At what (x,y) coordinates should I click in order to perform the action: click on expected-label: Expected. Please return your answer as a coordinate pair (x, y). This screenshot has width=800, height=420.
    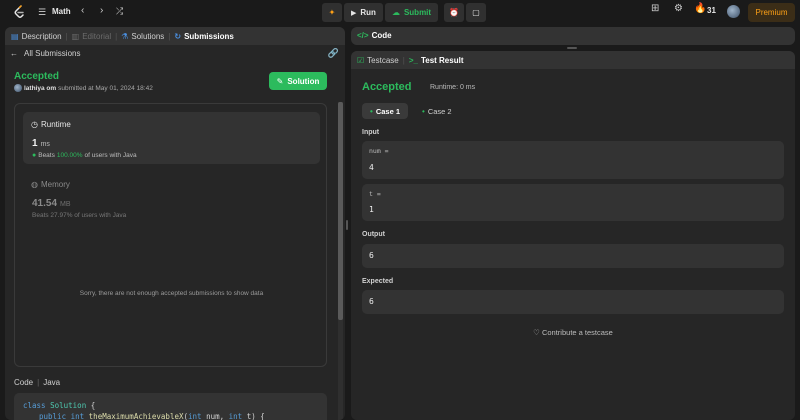
    Looking at the image, I should click on (378, 281).